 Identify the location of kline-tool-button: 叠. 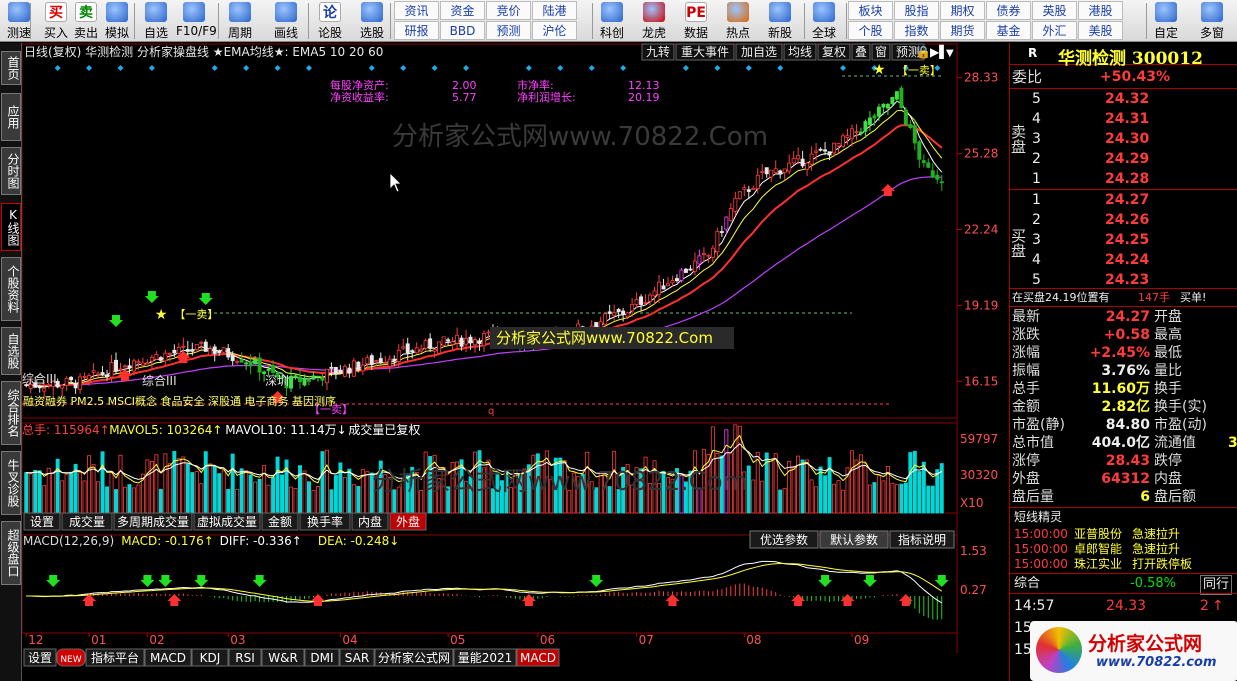
(861, 52).